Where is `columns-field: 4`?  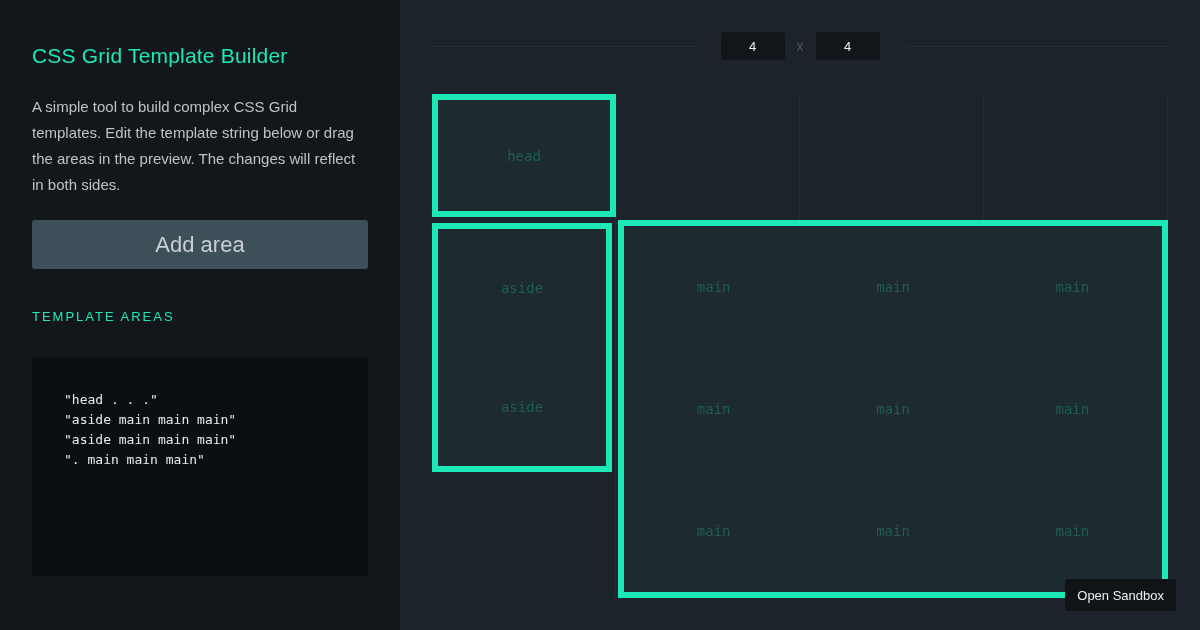
columns-field: 4 is located at coordinates (752, 46).